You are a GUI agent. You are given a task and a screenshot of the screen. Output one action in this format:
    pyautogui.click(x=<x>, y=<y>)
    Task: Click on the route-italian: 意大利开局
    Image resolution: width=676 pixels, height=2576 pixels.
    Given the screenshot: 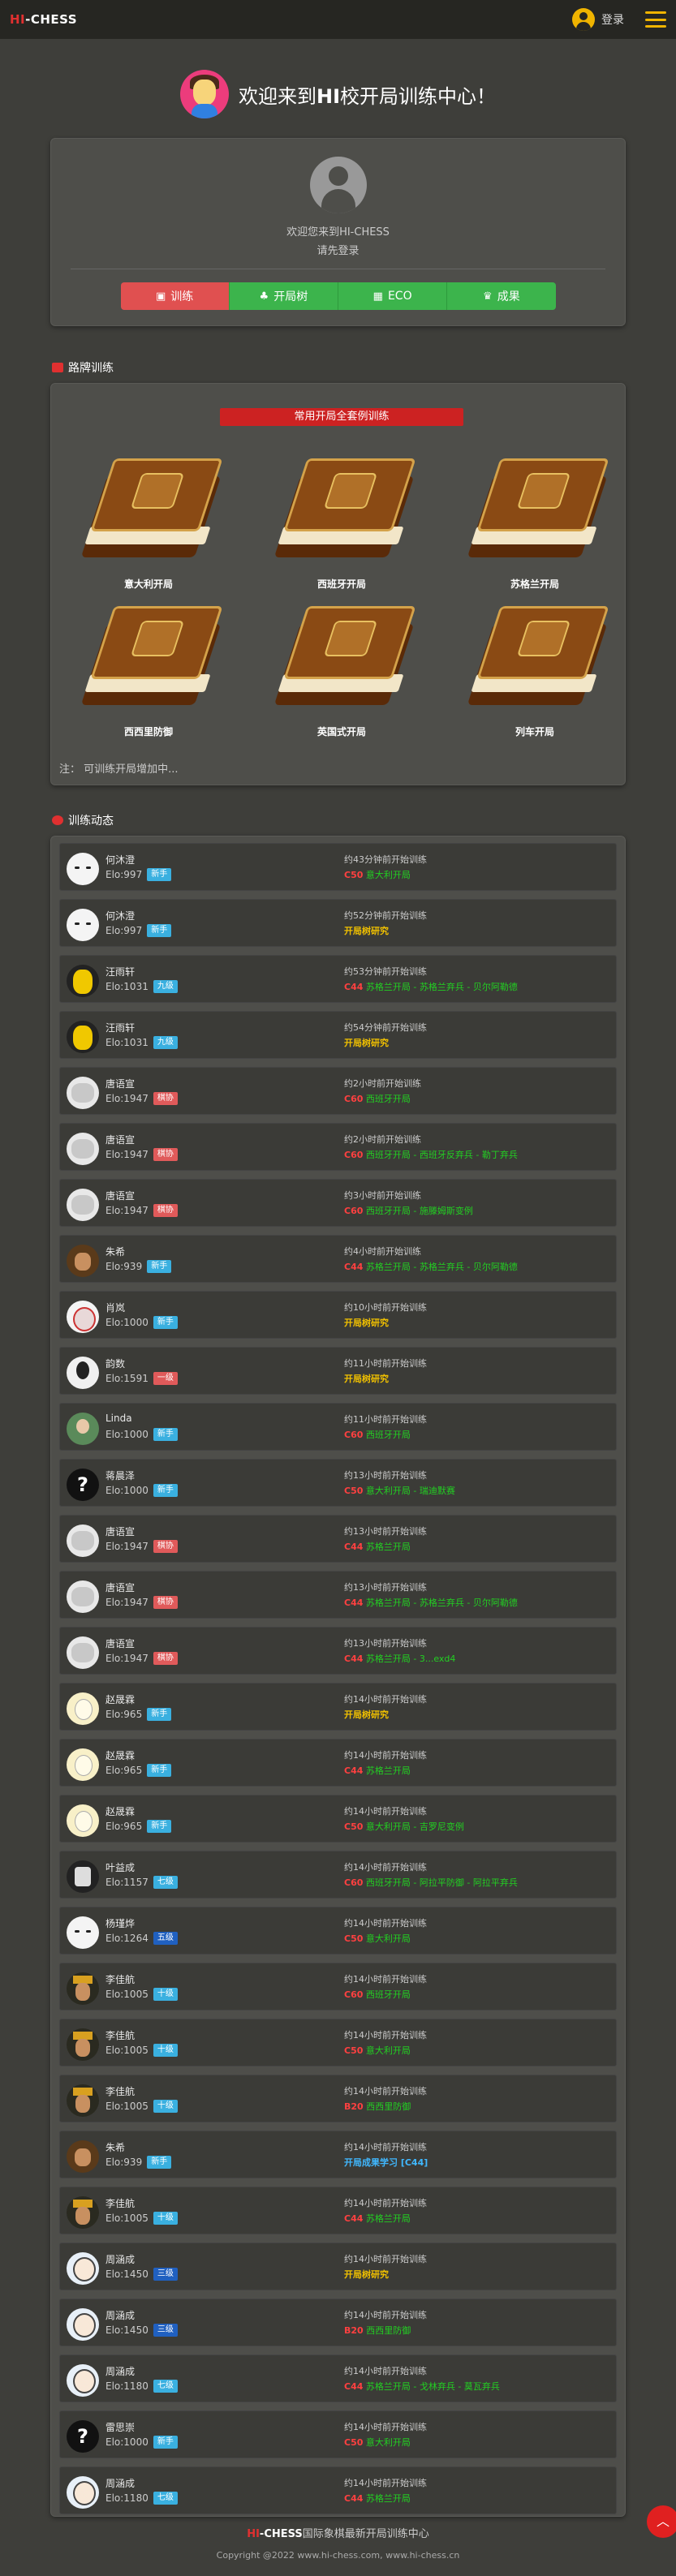 What is the action you would take?
    pyautogui.click(x=148, y=521)
    